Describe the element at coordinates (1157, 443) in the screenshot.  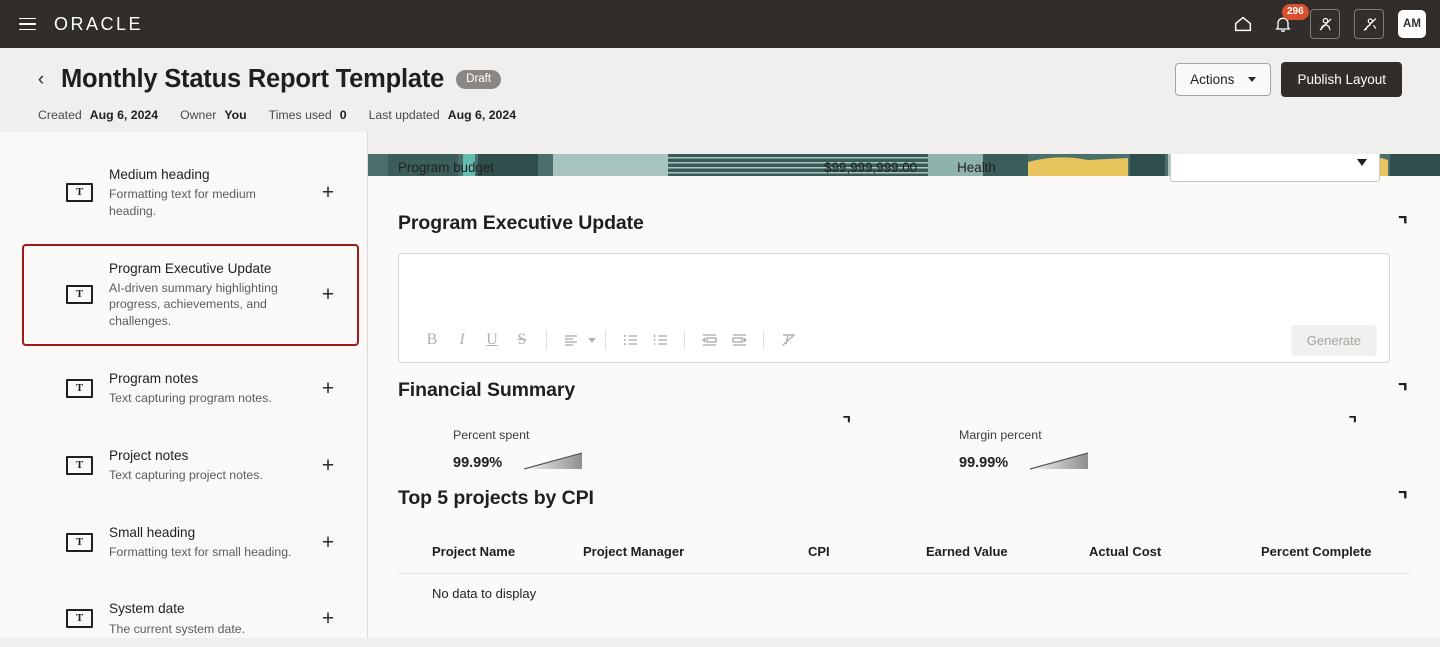
I see `metric-margin-percent: Margin percent 99.99%` at that location.